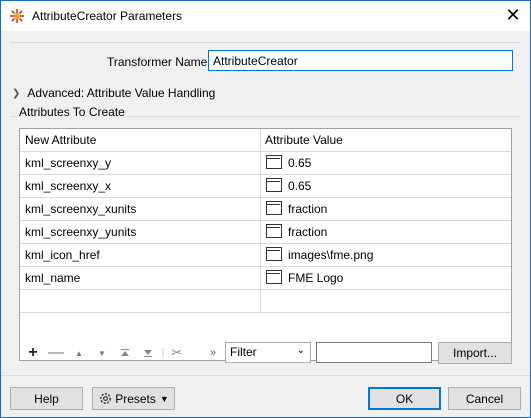 This screenshot has height=418, width=531. Describe the element at coordinates (60, 140) in the screenshot. I see `column-header-new-attribute: New Attribute` at that location.